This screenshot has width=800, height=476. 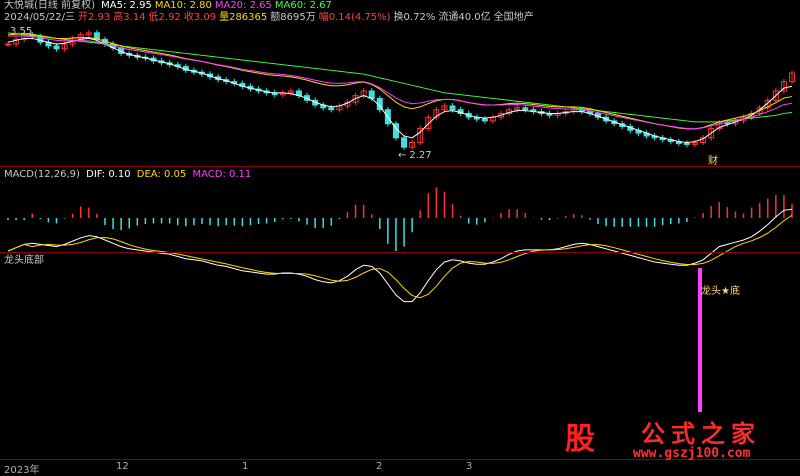 I want to click on x-tick: 2023年, so click(x=22, y=470).